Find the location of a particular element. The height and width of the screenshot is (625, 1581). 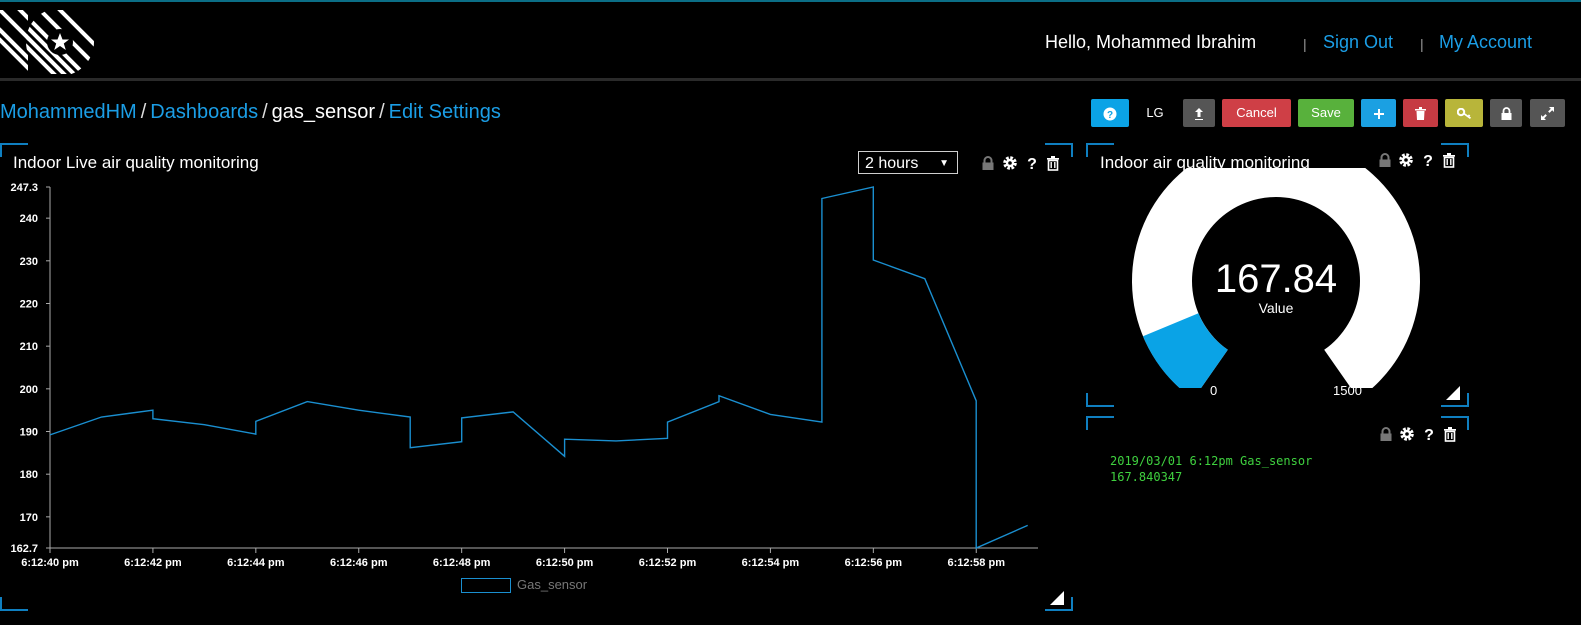

x-tick-label: 6:12:58 pm is located at coordinates (977, 563).